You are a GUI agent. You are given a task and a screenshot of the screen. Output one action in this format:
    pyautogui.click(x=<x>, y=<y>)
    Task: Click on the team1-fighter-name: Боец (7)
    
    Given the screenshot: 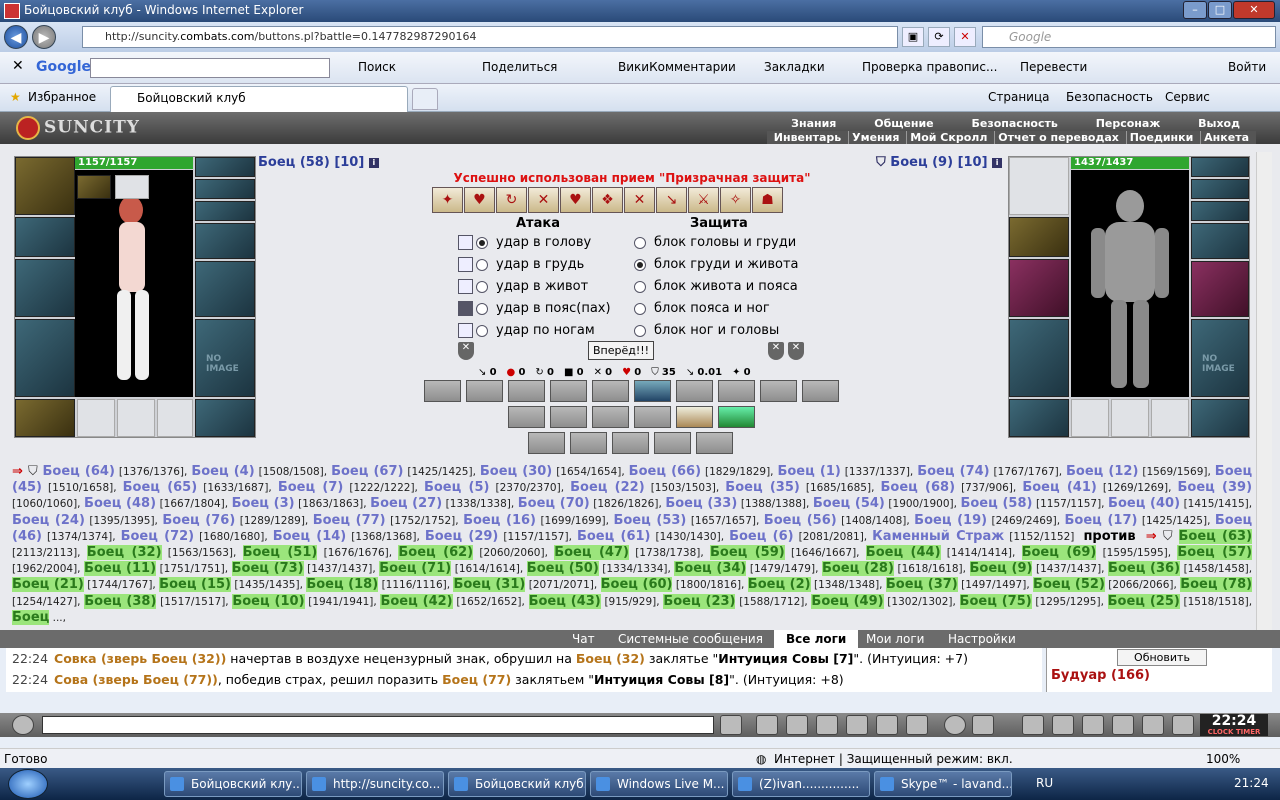 What is the action you would take?
    pyautogui.click(x=310, y=487)
    